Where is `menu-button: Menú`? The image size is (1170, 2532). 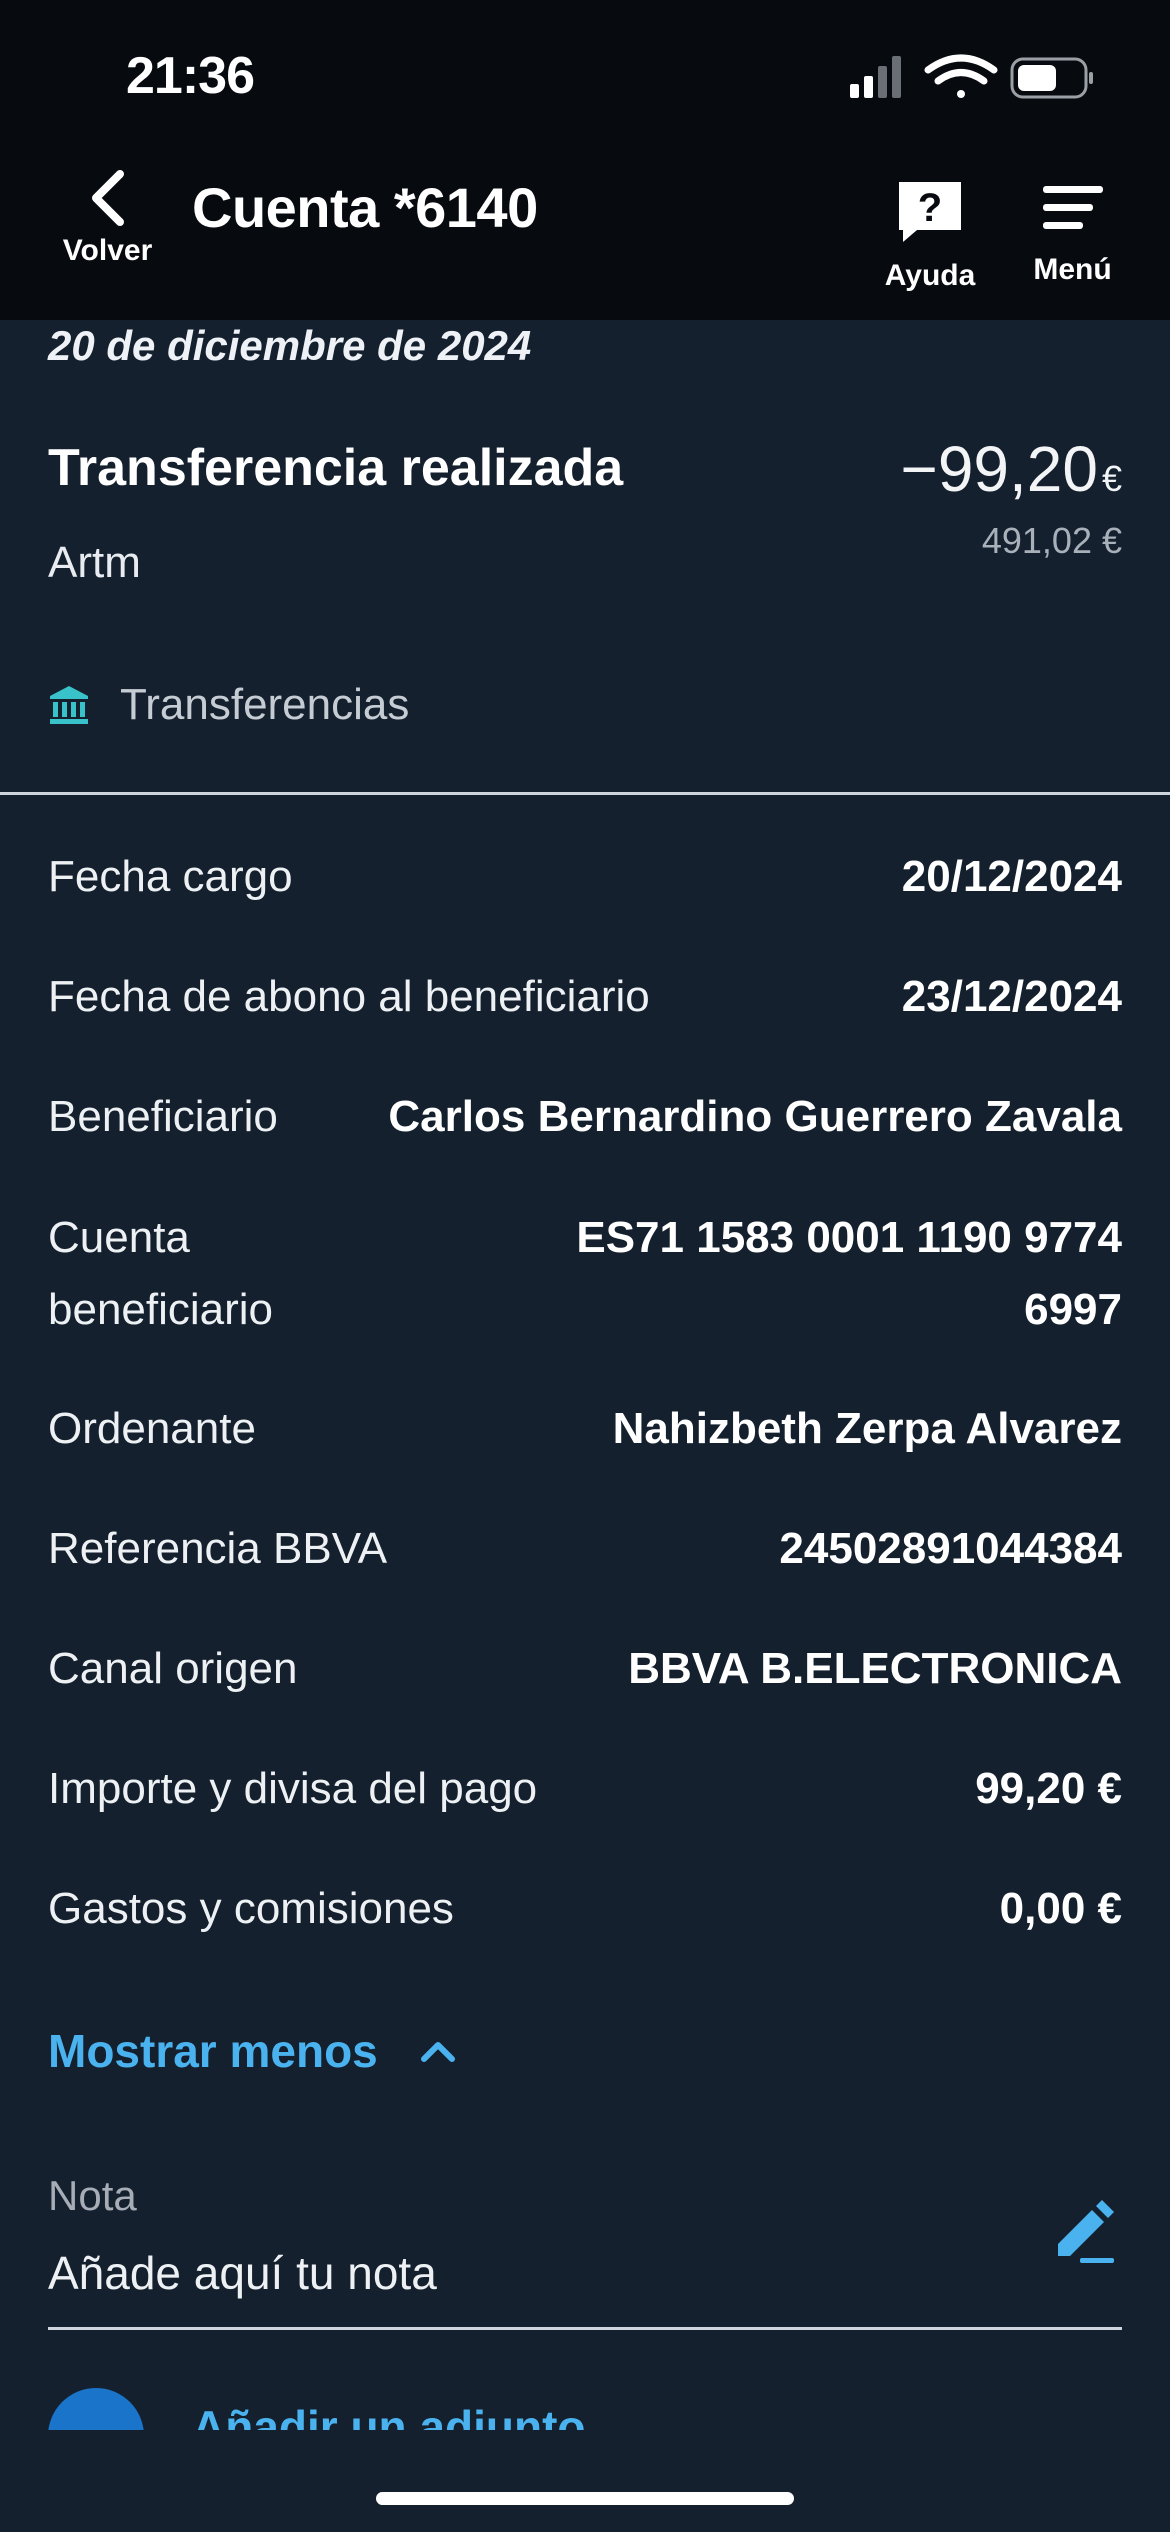
menu-button: Menú is located at coordinates (1072, 232).